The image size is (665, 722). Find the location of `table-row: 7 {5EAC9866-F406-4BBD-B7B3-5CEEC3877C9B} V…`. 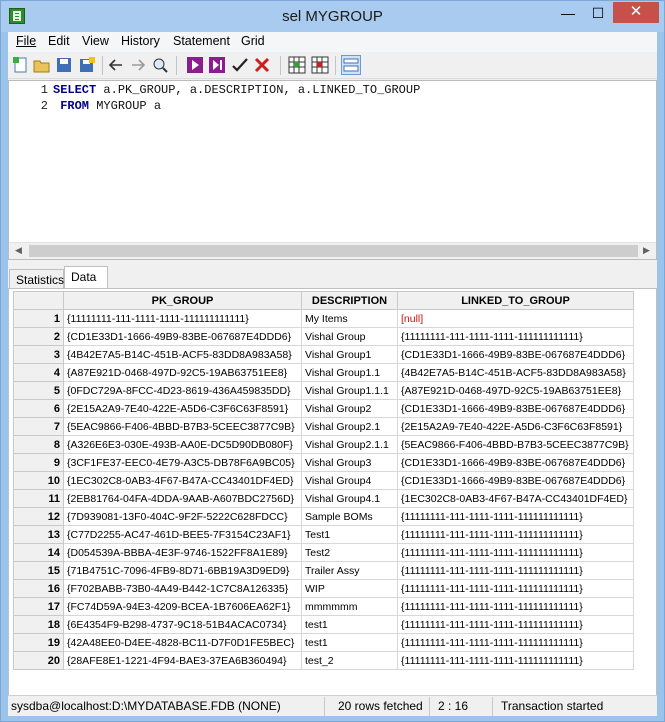

table-row: 7 {5EAC9866-F406-4BBD-B7B3-5CEEC3877C9B} V… is located at coordinates (323, 426).